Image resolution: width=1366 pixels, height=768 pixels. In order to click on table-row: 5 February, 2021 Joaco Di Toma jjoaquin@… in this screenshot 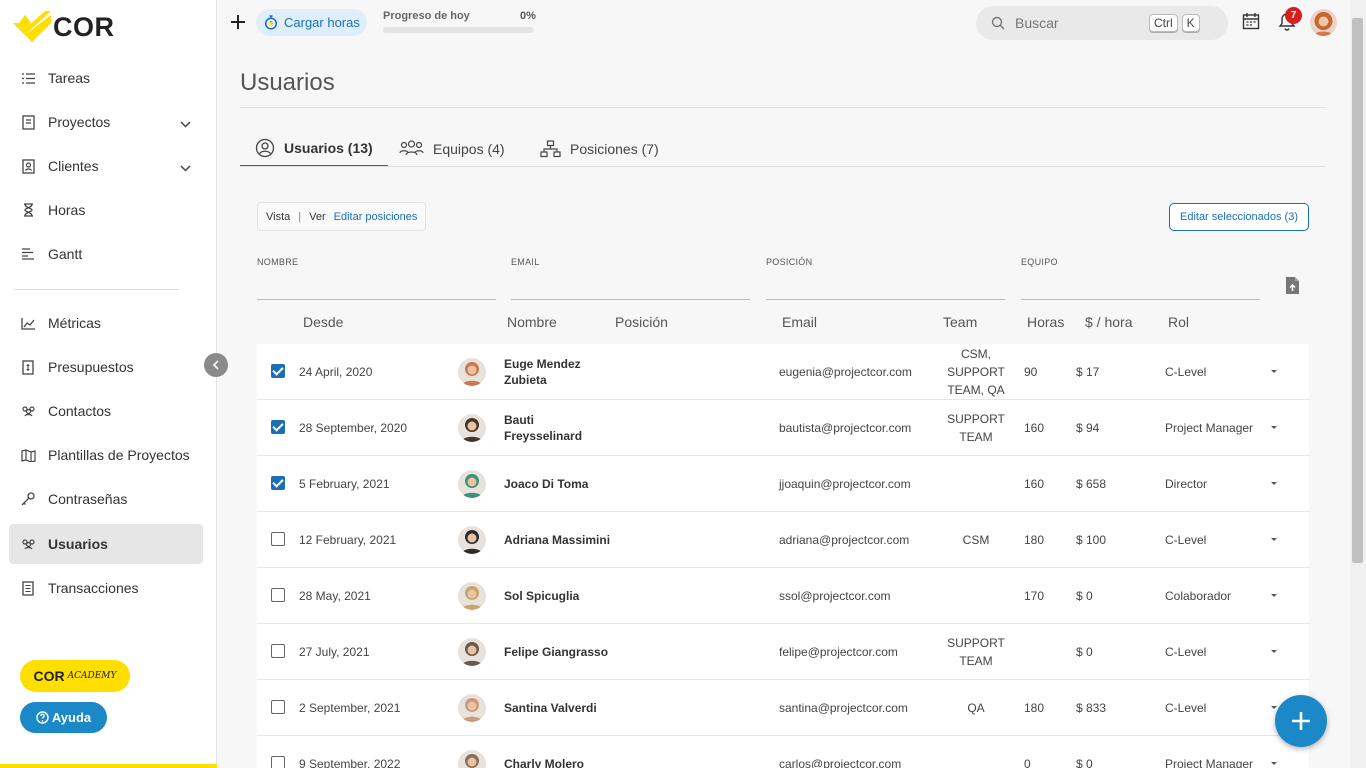, I will do `click(783, 484)`.